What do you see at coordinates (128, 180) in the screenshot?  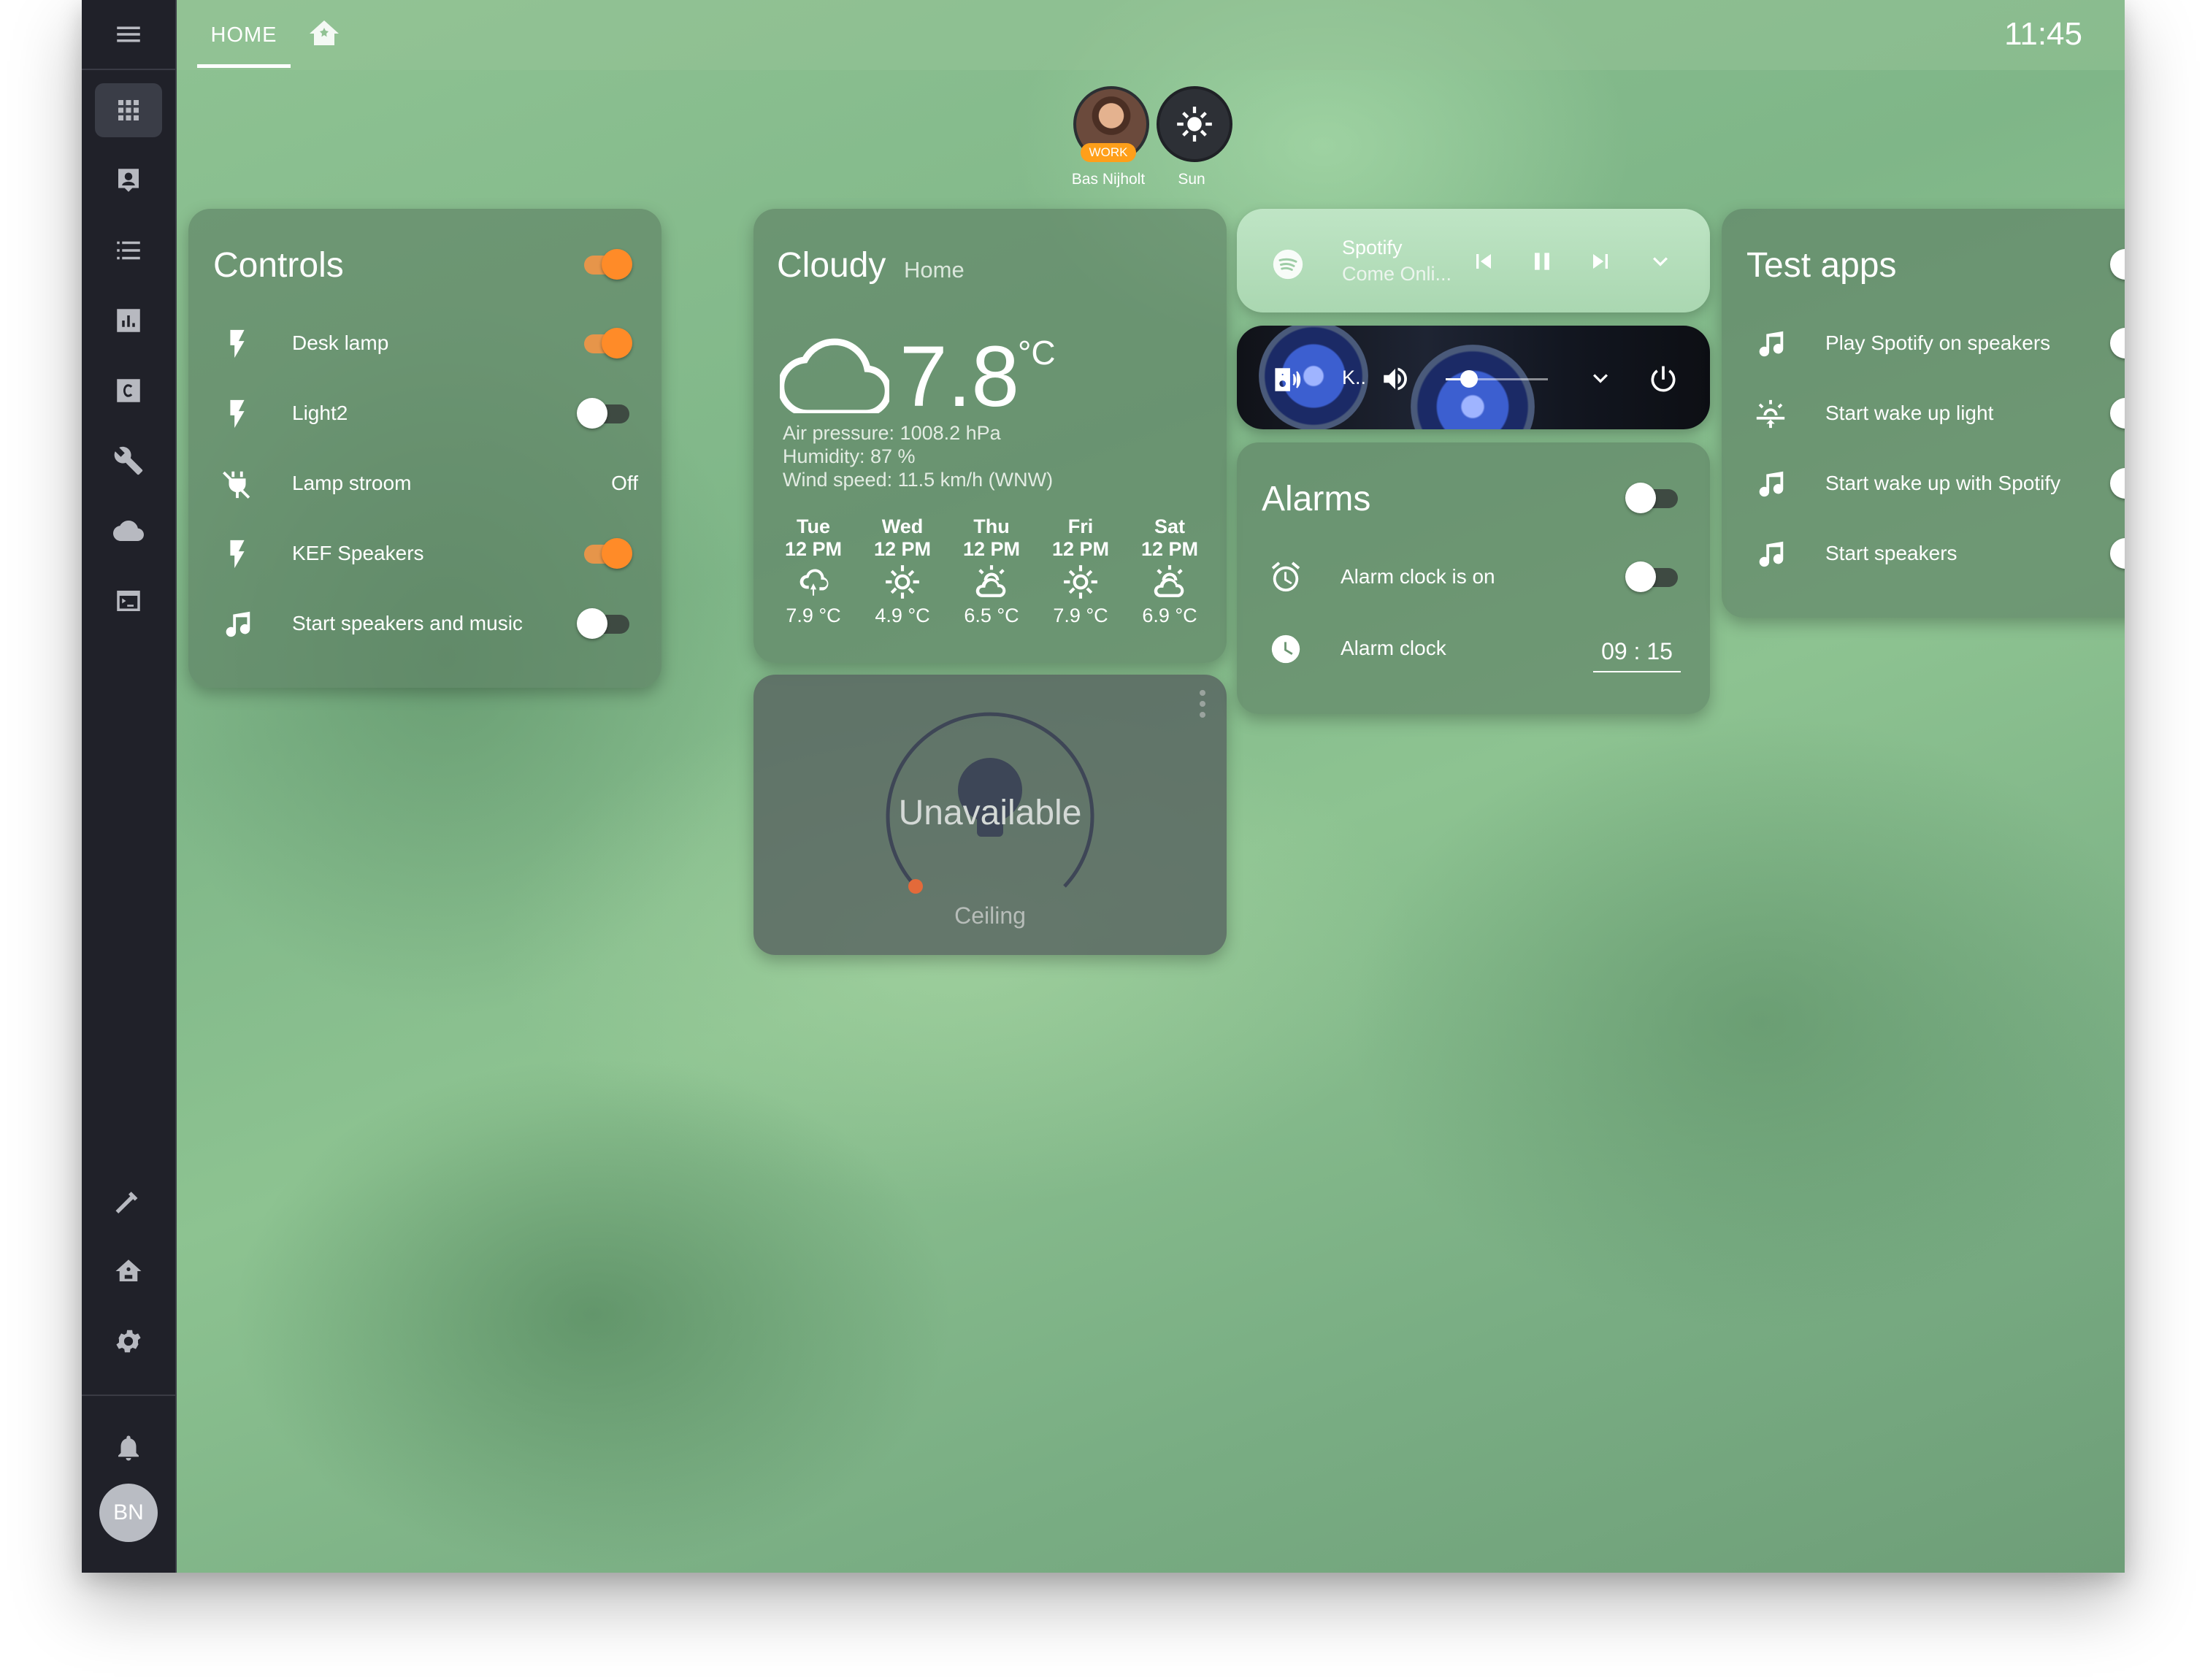 I see `map-icon` at bounding box center [128, 180].